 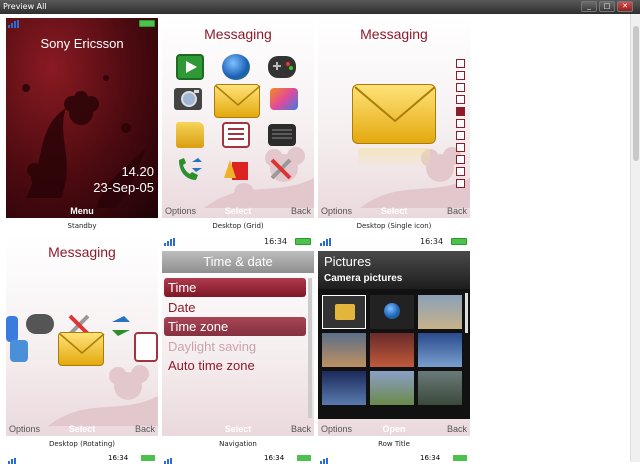 What do you see at coordinates (607, 6) in the screenshot?
I see `maximize-button: □` at bounding box center [607, 6].